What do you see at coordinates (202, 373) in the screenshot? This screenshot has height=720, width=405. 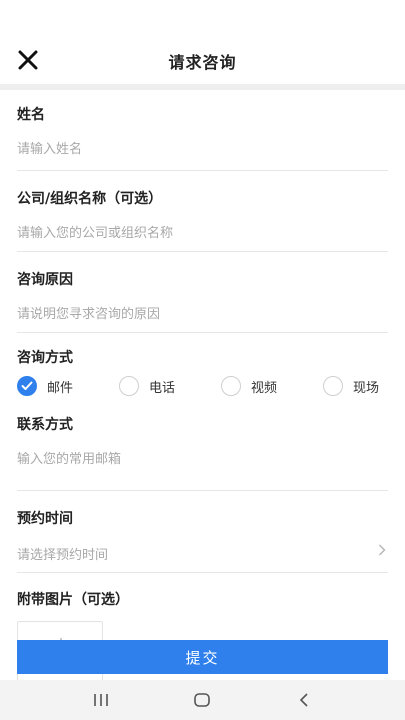 I see `method-field: 咨询方式 邮件 电话 视频 现场` at bounding box center [202, 373].